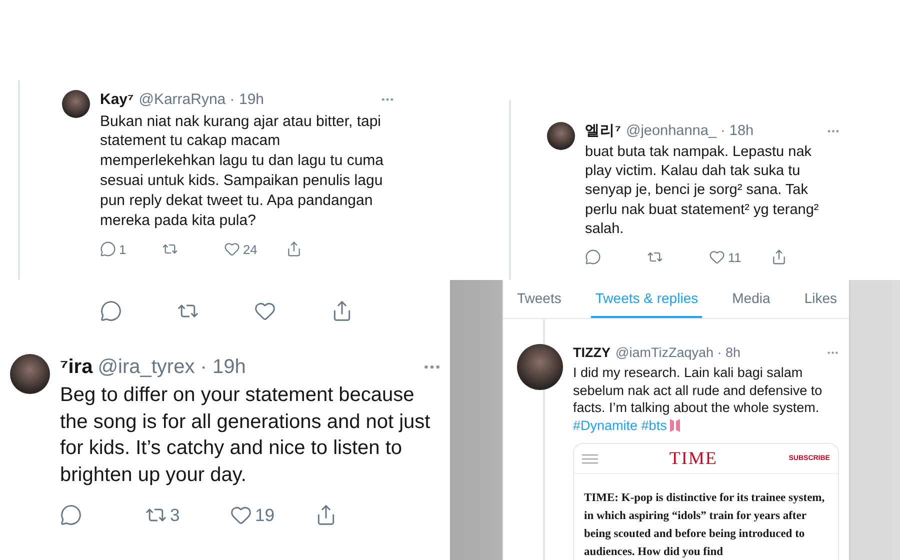  What do you see at coordinates (675, 425) in the screenshot?
I see `logo-icon` at bounding box center [675, 425].